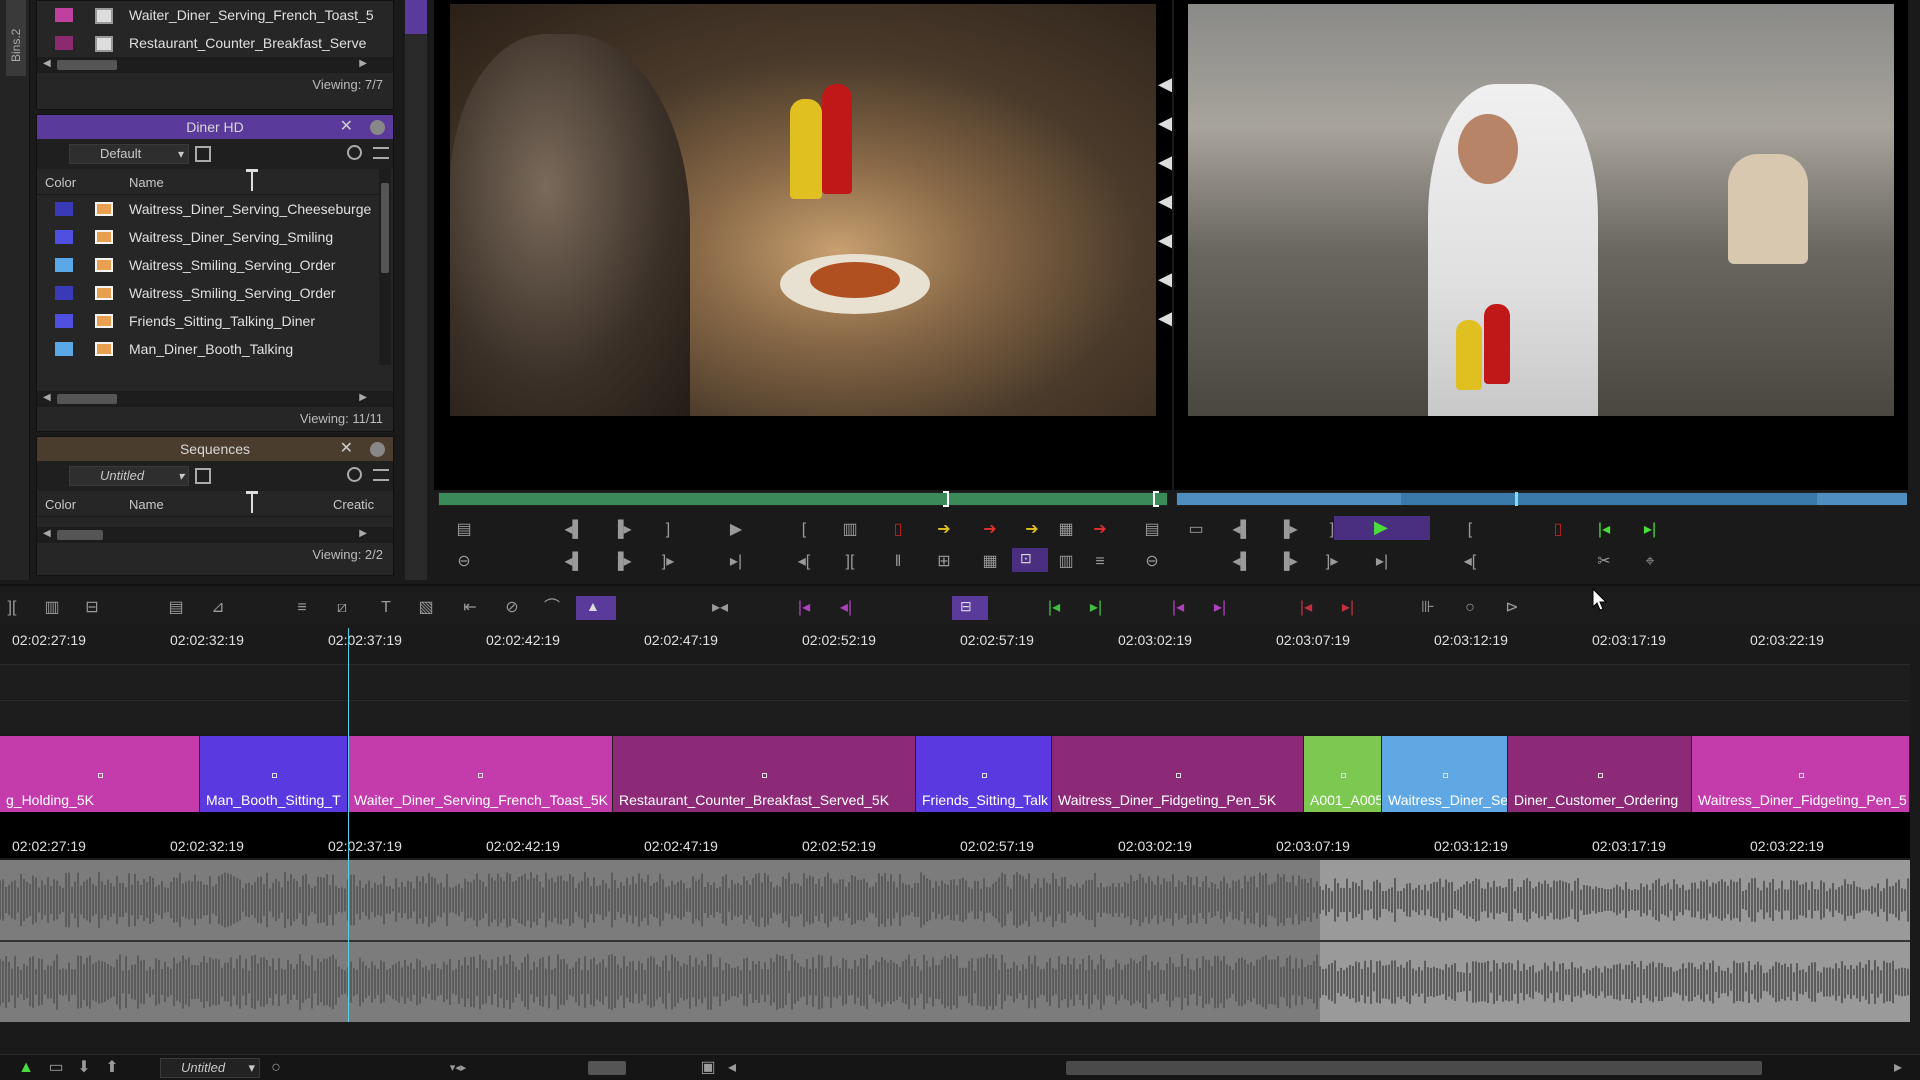  Describe the element at coordinates (386, 608) in the screenshot. I see `title-tool-icon: T` at that location.